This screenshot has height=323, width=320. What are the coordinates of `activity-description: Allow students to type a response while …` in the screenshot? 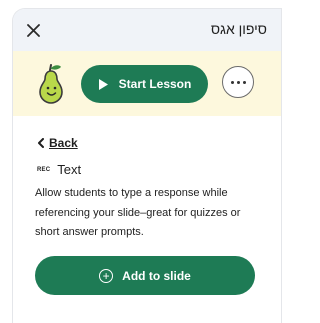 It's located at (138, 212).